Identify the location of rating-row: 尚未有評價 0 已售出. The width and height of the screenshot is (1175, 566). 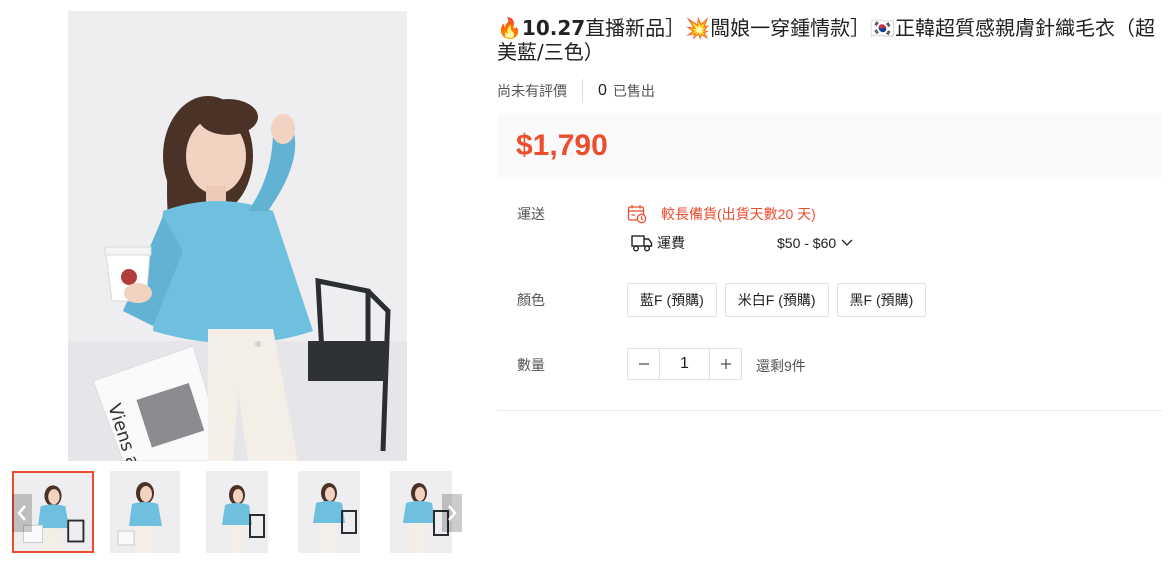
(576, 91).